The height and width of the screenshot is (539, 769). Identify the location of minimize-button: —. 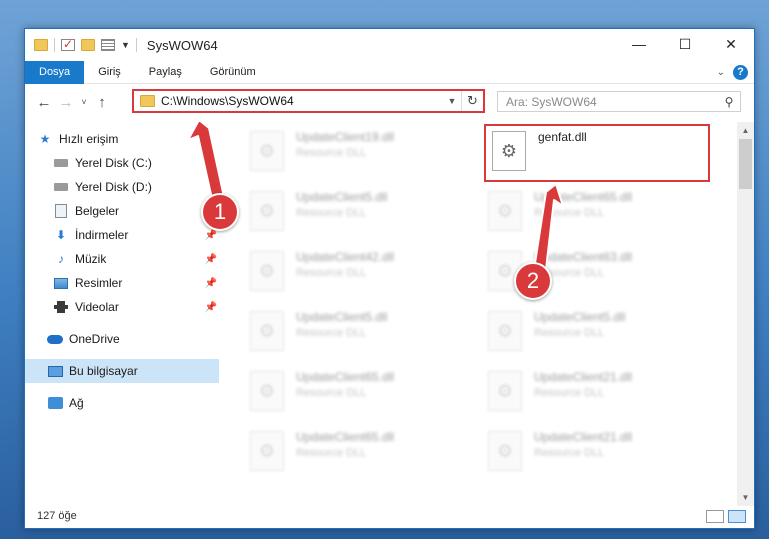
(639, 44).